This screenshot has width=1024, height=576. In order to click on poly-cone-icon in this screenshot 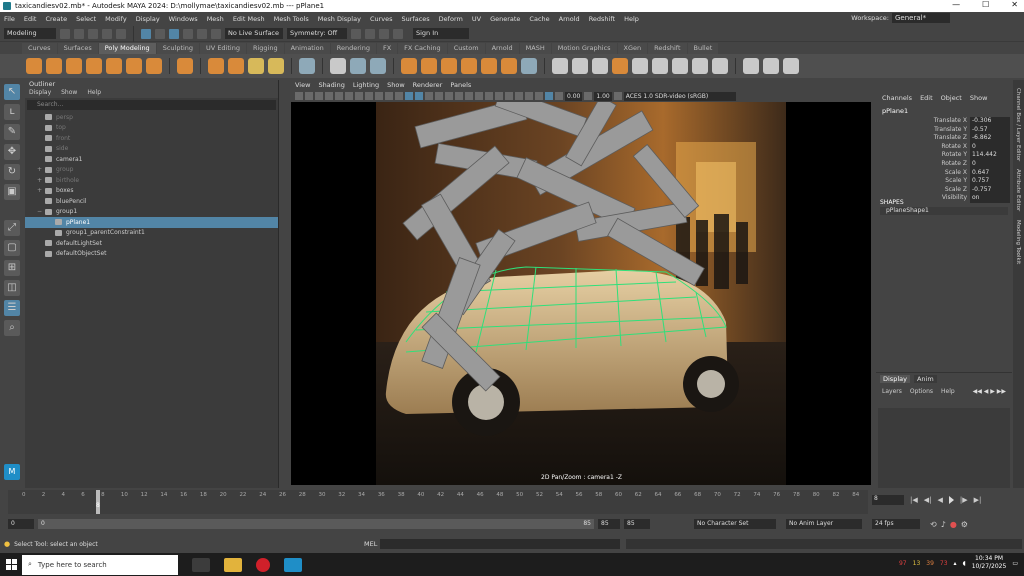, I will do `click(94, 66)`.